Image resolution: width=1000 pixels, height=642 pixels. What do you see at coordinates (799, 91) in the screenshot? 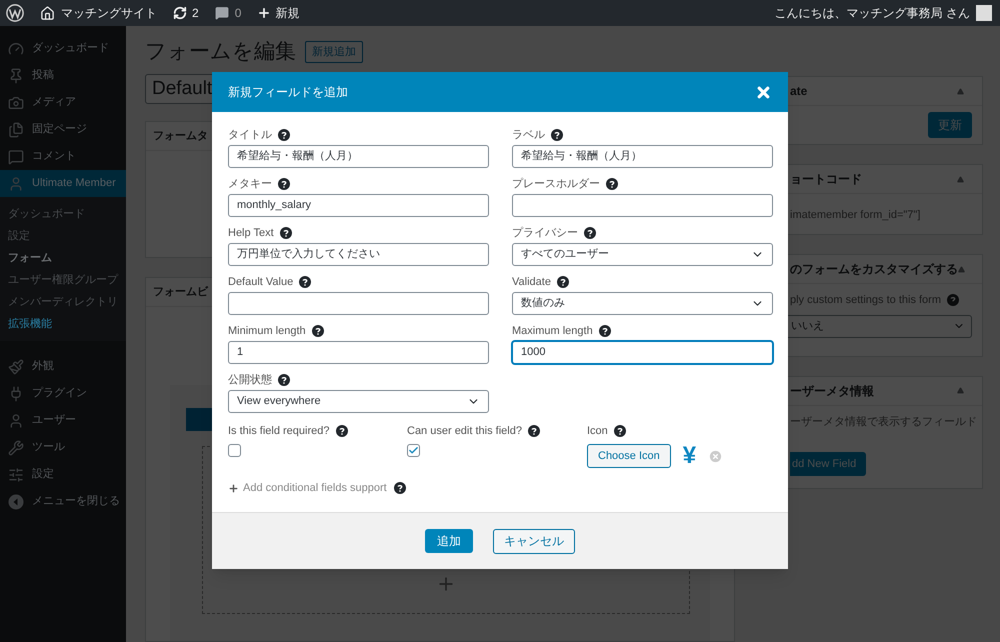
I see `panel-title: ate` at bounding box center [799, 91].